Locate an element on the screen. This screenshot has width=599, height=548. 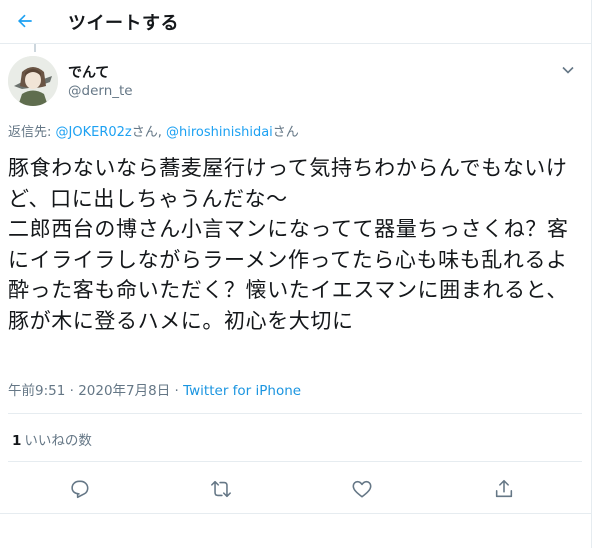
page-header: ツイートする is located at coordinates (295, 22).